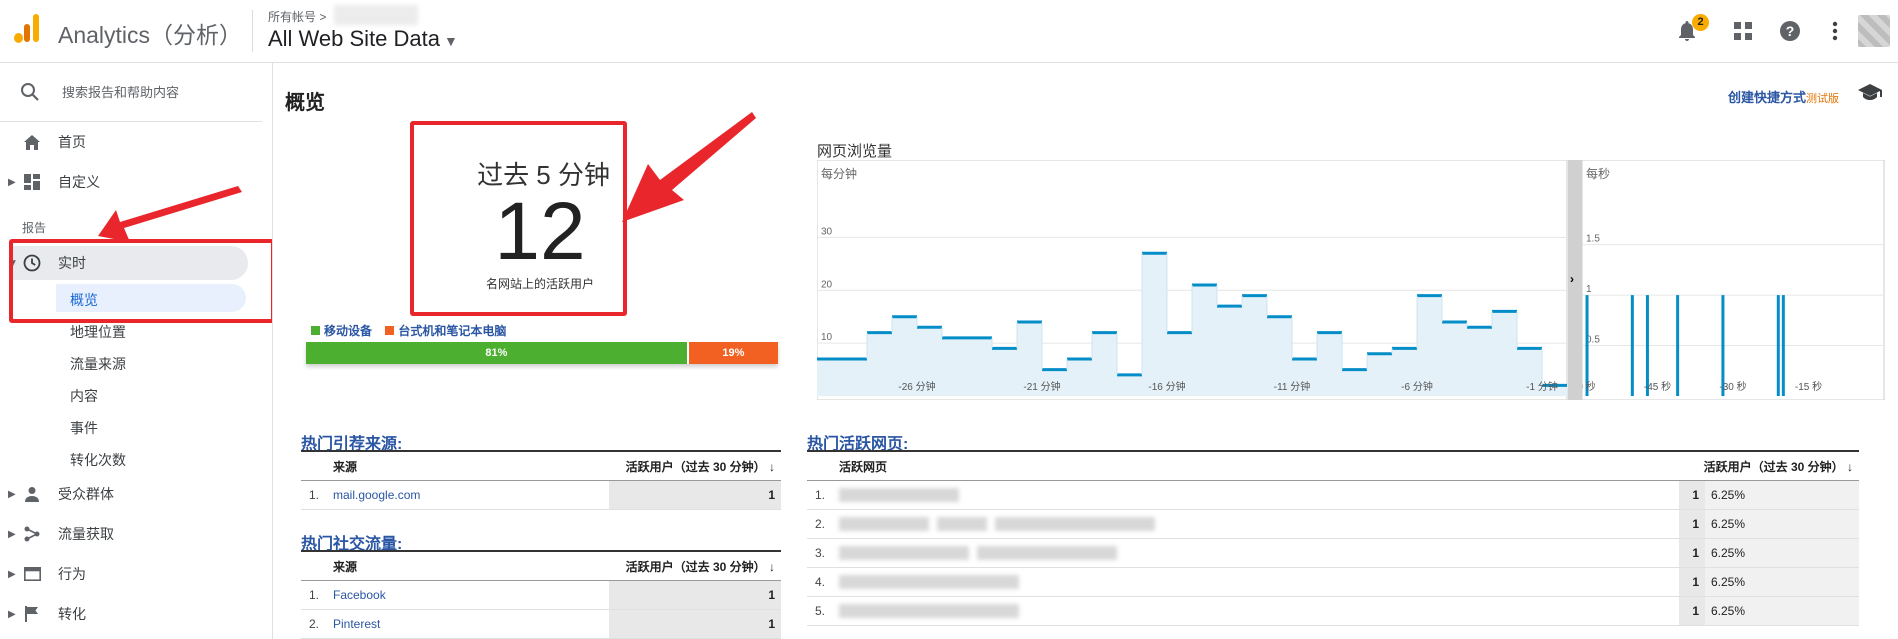 The width and height of the screenshot is (1898, 639). I want to click on table-row: 5. 1 6.25%, so click(1333, 611).